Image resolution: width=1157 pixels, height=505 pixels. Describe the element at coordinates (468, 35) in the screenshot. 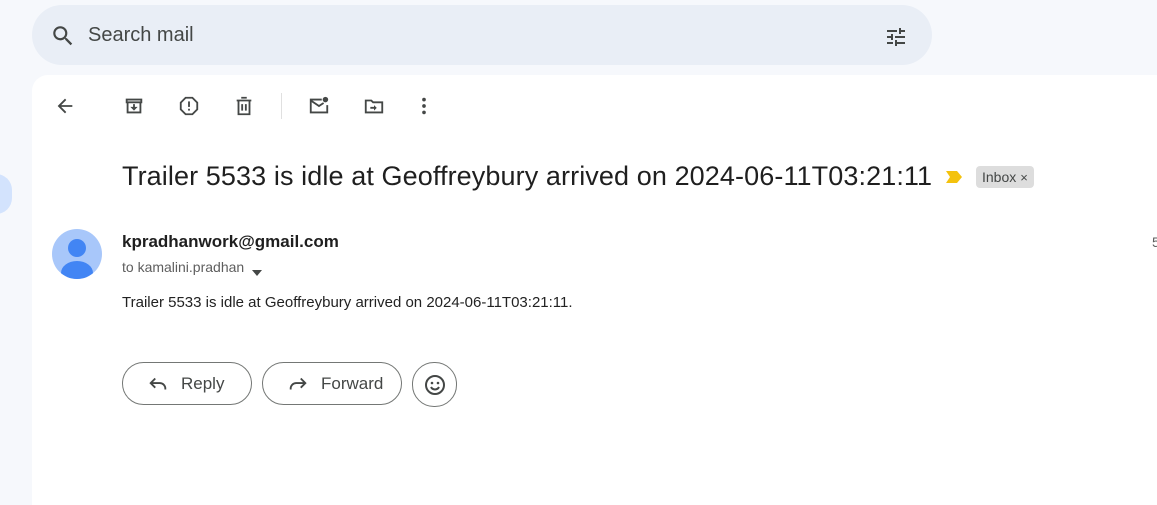

I see `search-input` at that location.